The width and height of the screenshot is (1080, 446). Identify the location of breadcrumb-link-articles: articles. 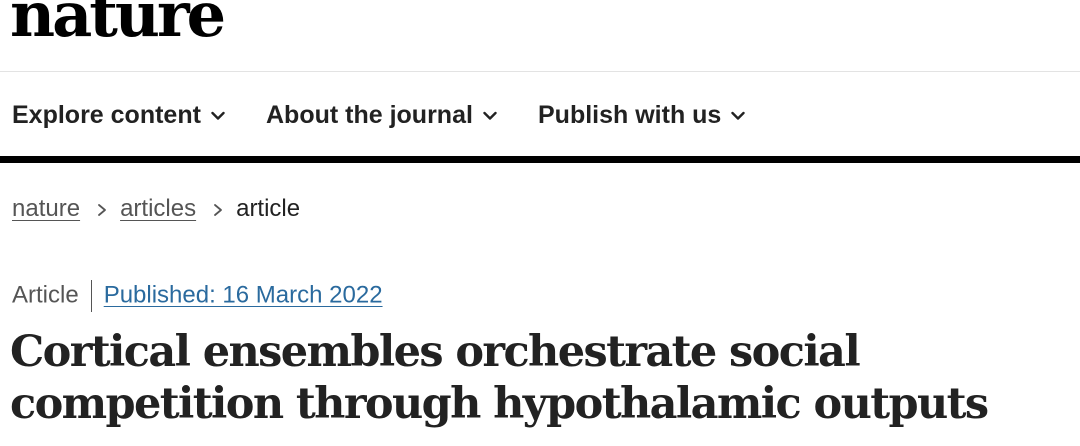
(158, 208).